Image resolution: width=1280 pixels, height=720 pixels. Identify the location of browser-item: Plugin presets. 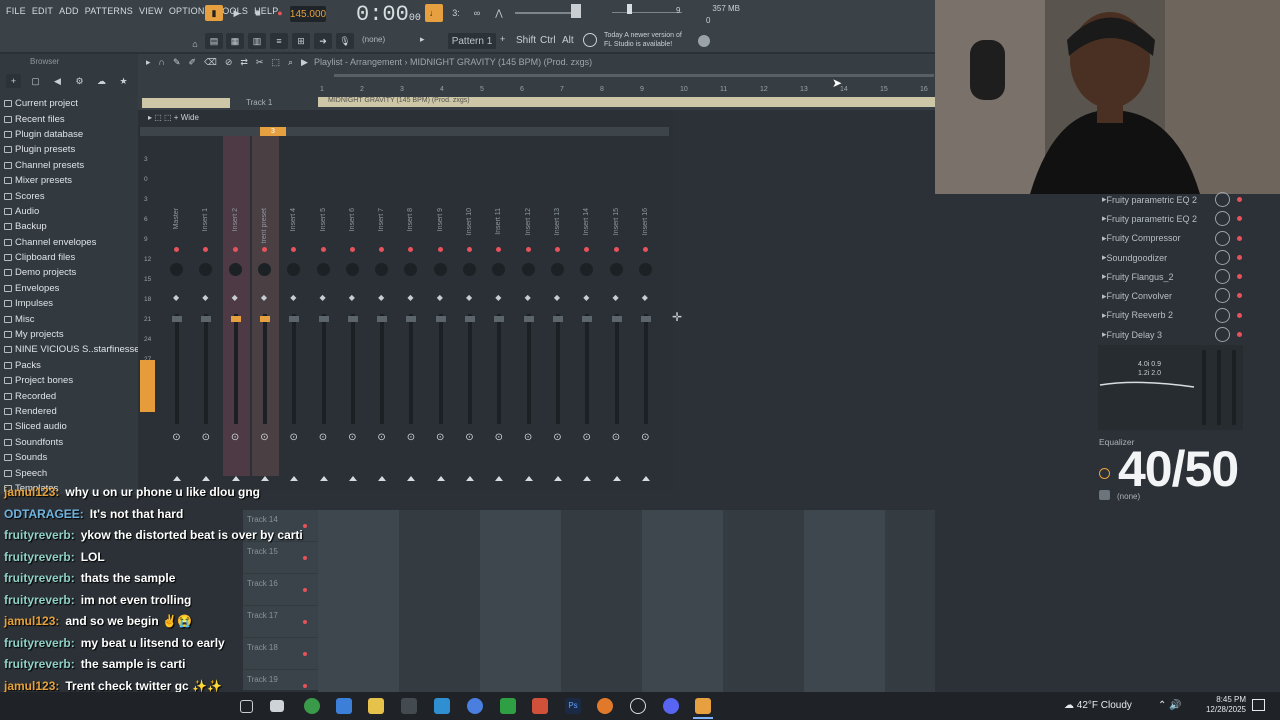
(71, 149).